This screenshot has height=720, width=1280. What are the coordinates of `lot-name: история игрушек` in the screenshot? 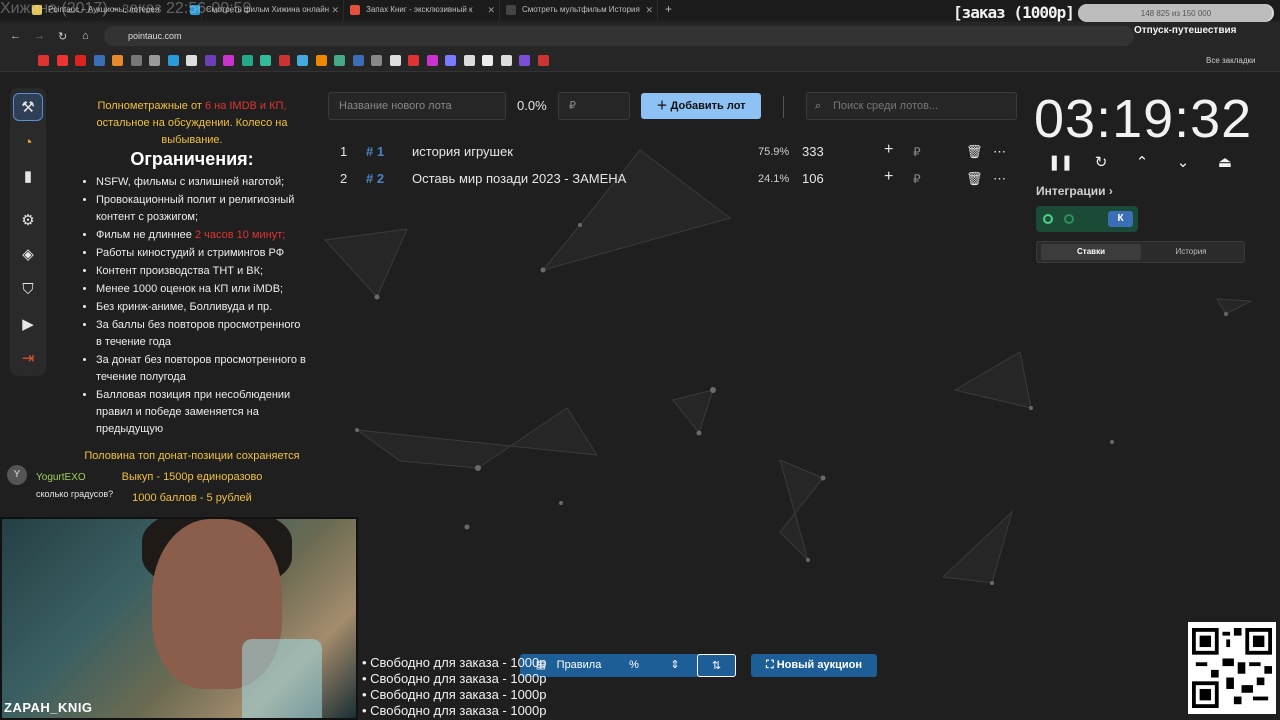 It's located at (462, 151).